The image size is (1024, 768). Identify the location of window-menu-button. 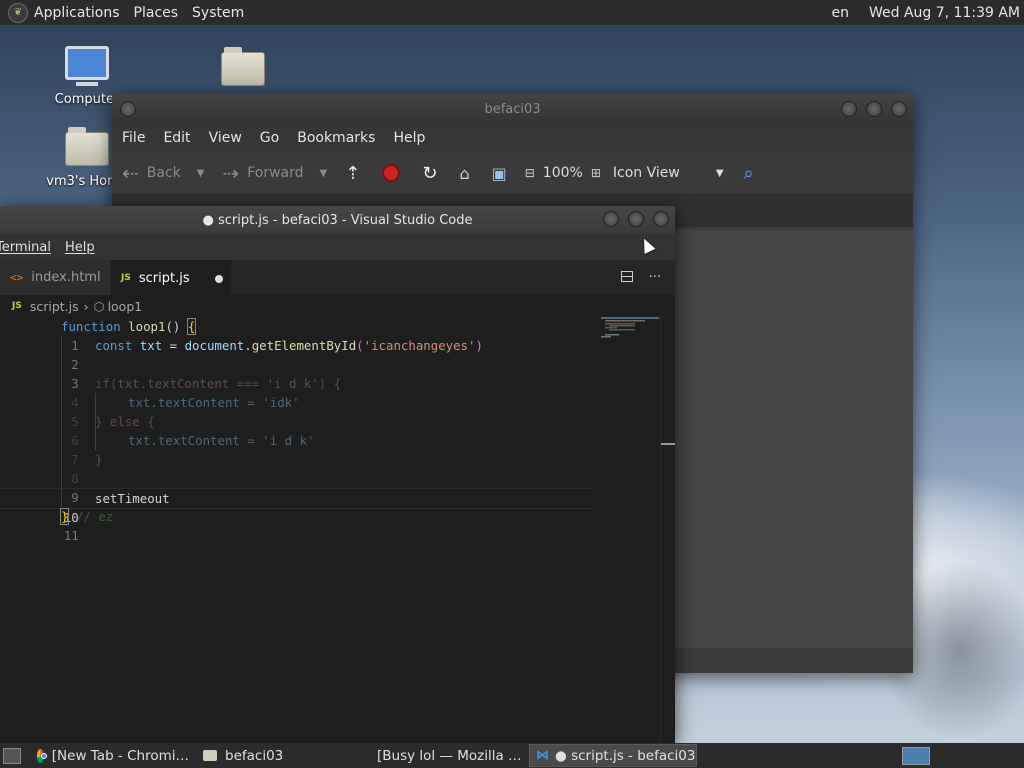
(128, 109).